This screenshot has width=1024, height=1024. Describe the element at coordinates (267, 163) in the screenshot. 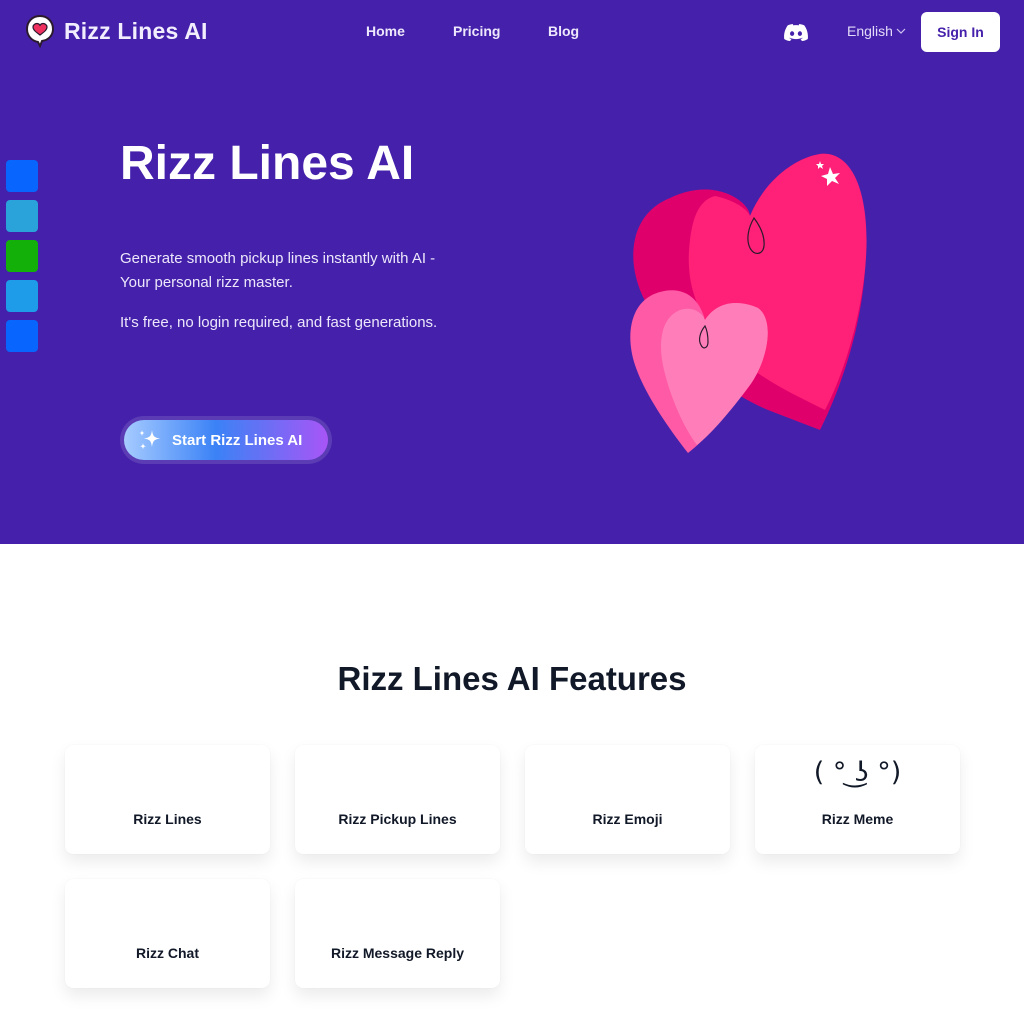

I see `hero-title: Rizz Lines AI` at that location.